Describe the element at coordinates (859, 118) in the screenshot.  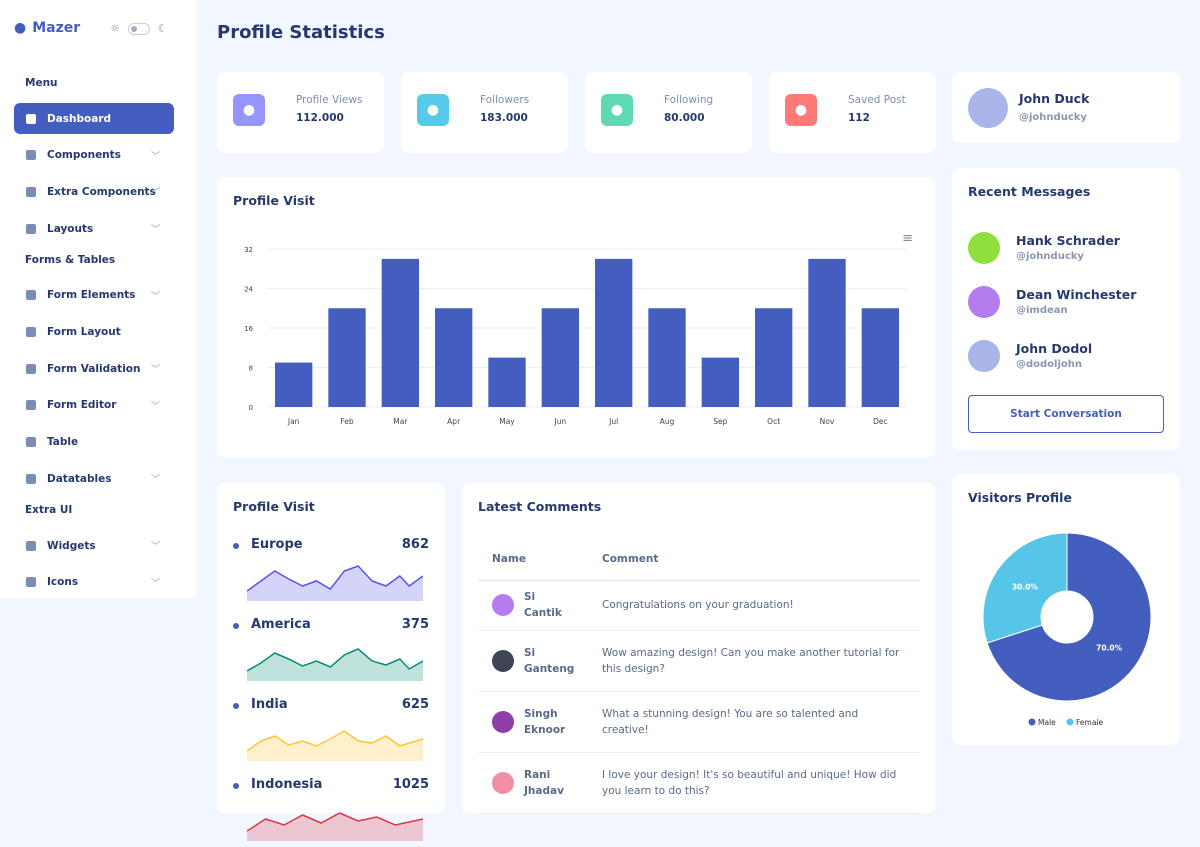
I see `stat-value: 112` at that location.